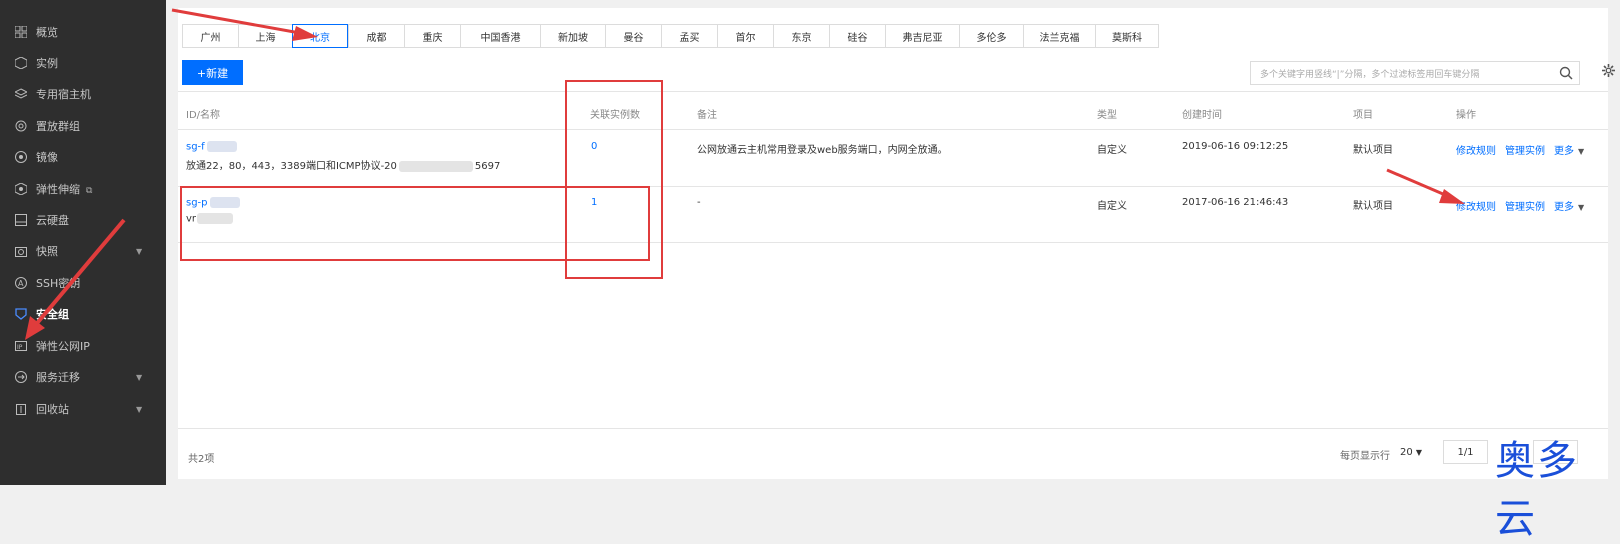 This screenshot has height=544, width=1620. Describe the element at coordinates (83, 283) in the screenshot. I see `sidebar-item-ssh-key: A SSH密钥` at that location.